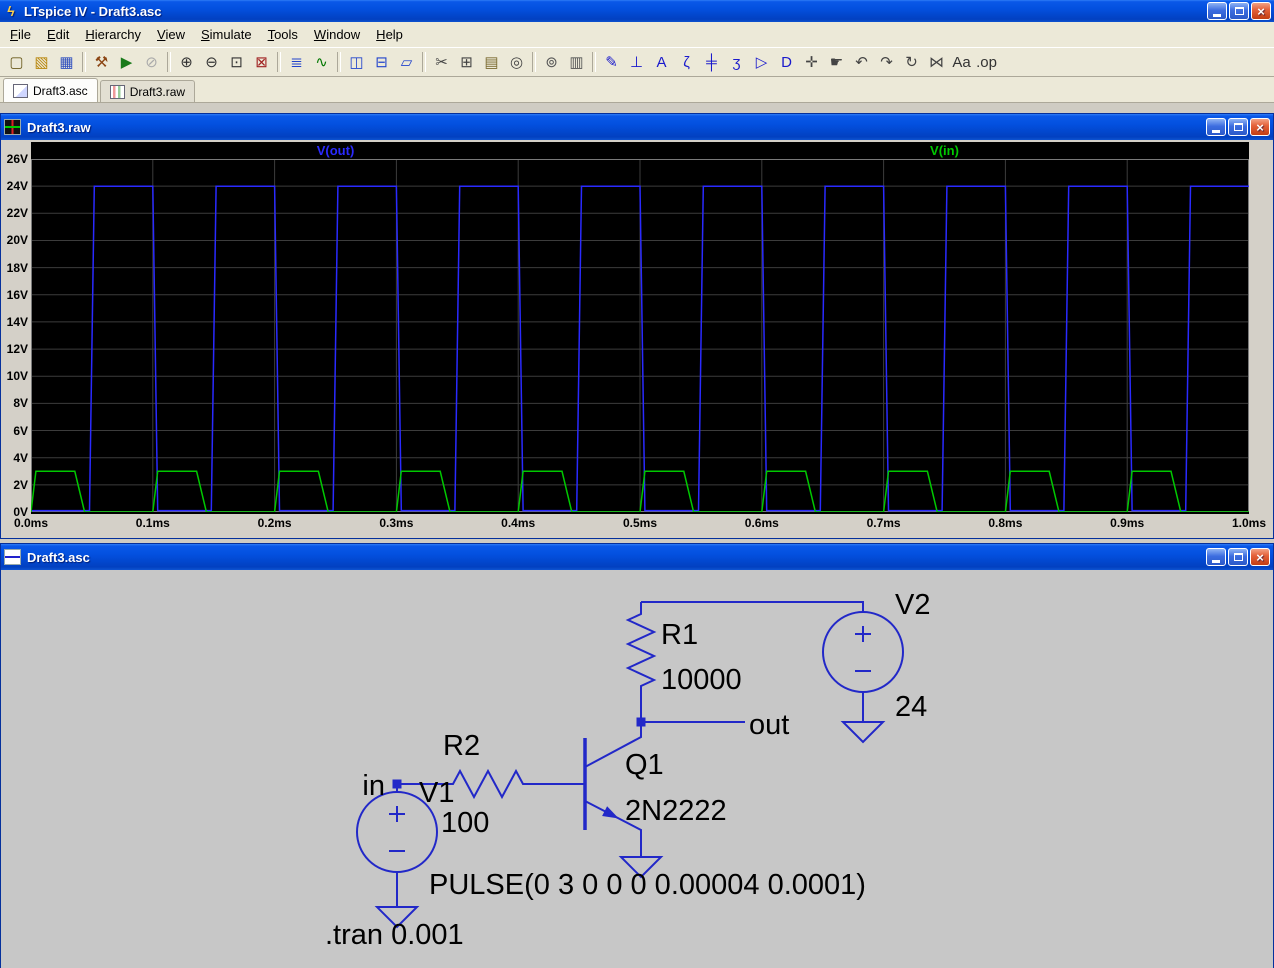 The image size is (1274, 968). I want to click on run-button: ▶, so click(126, 62).